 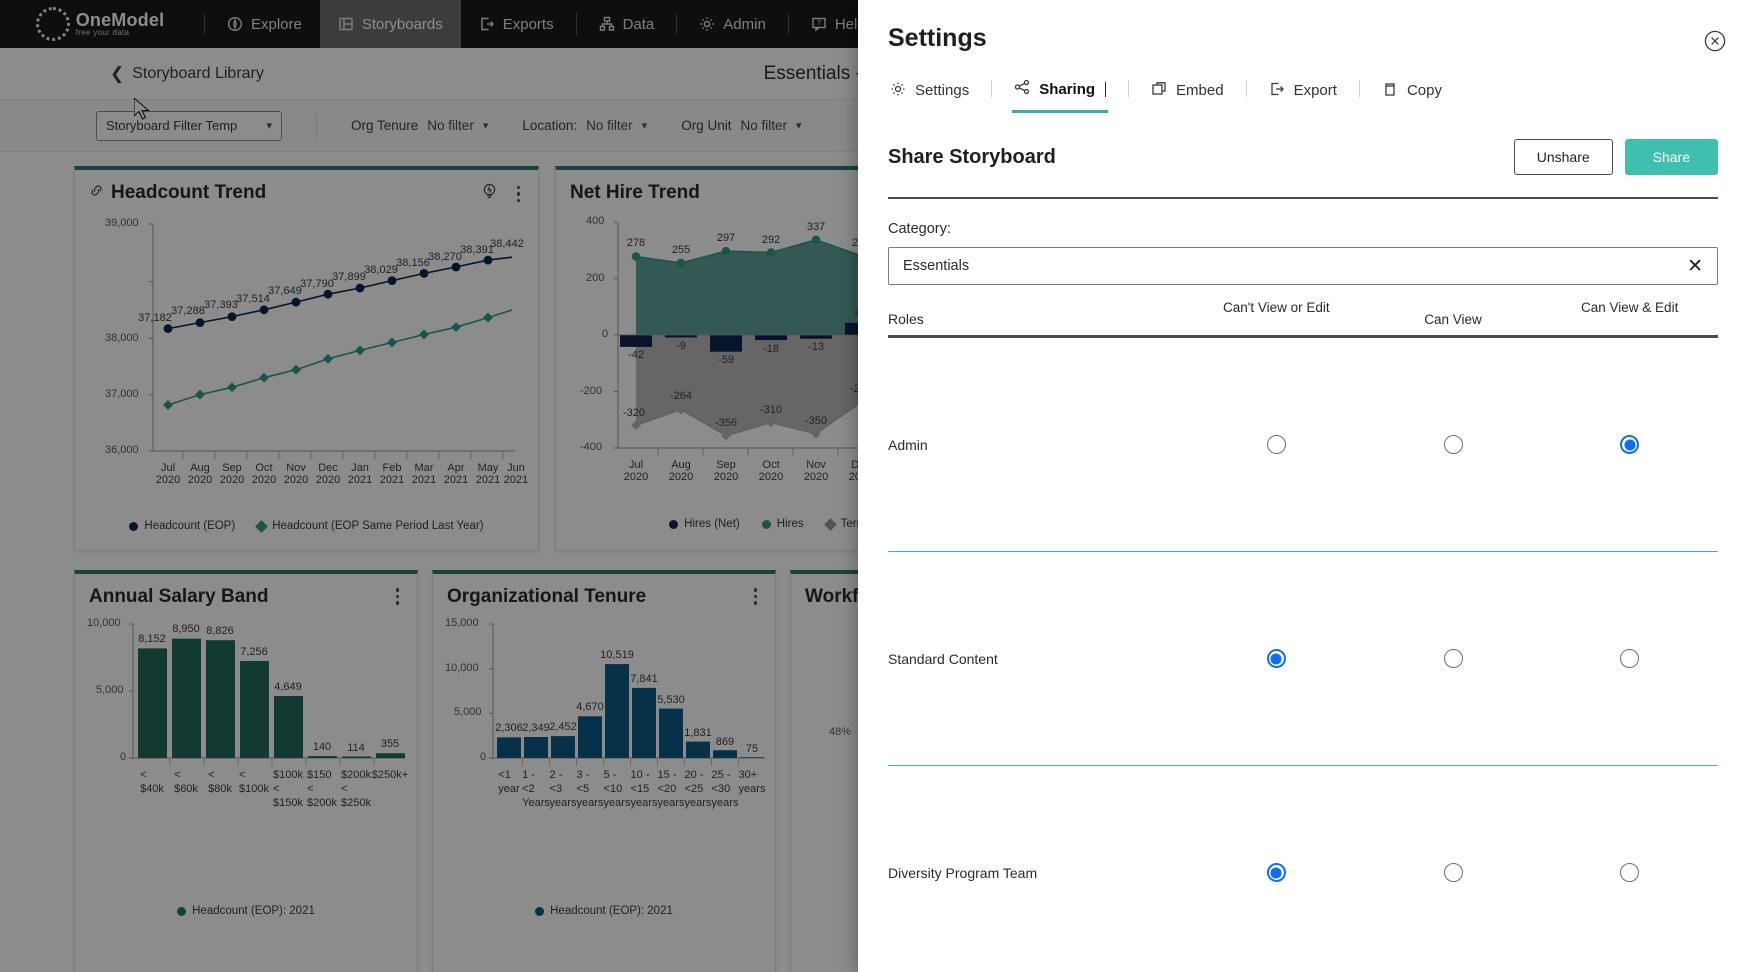 What do you see at coordinates (741, 125) in the screenshot?
I see `filter-org-unit: Org Unit No filter ▾` at bounding box center [741, 125].